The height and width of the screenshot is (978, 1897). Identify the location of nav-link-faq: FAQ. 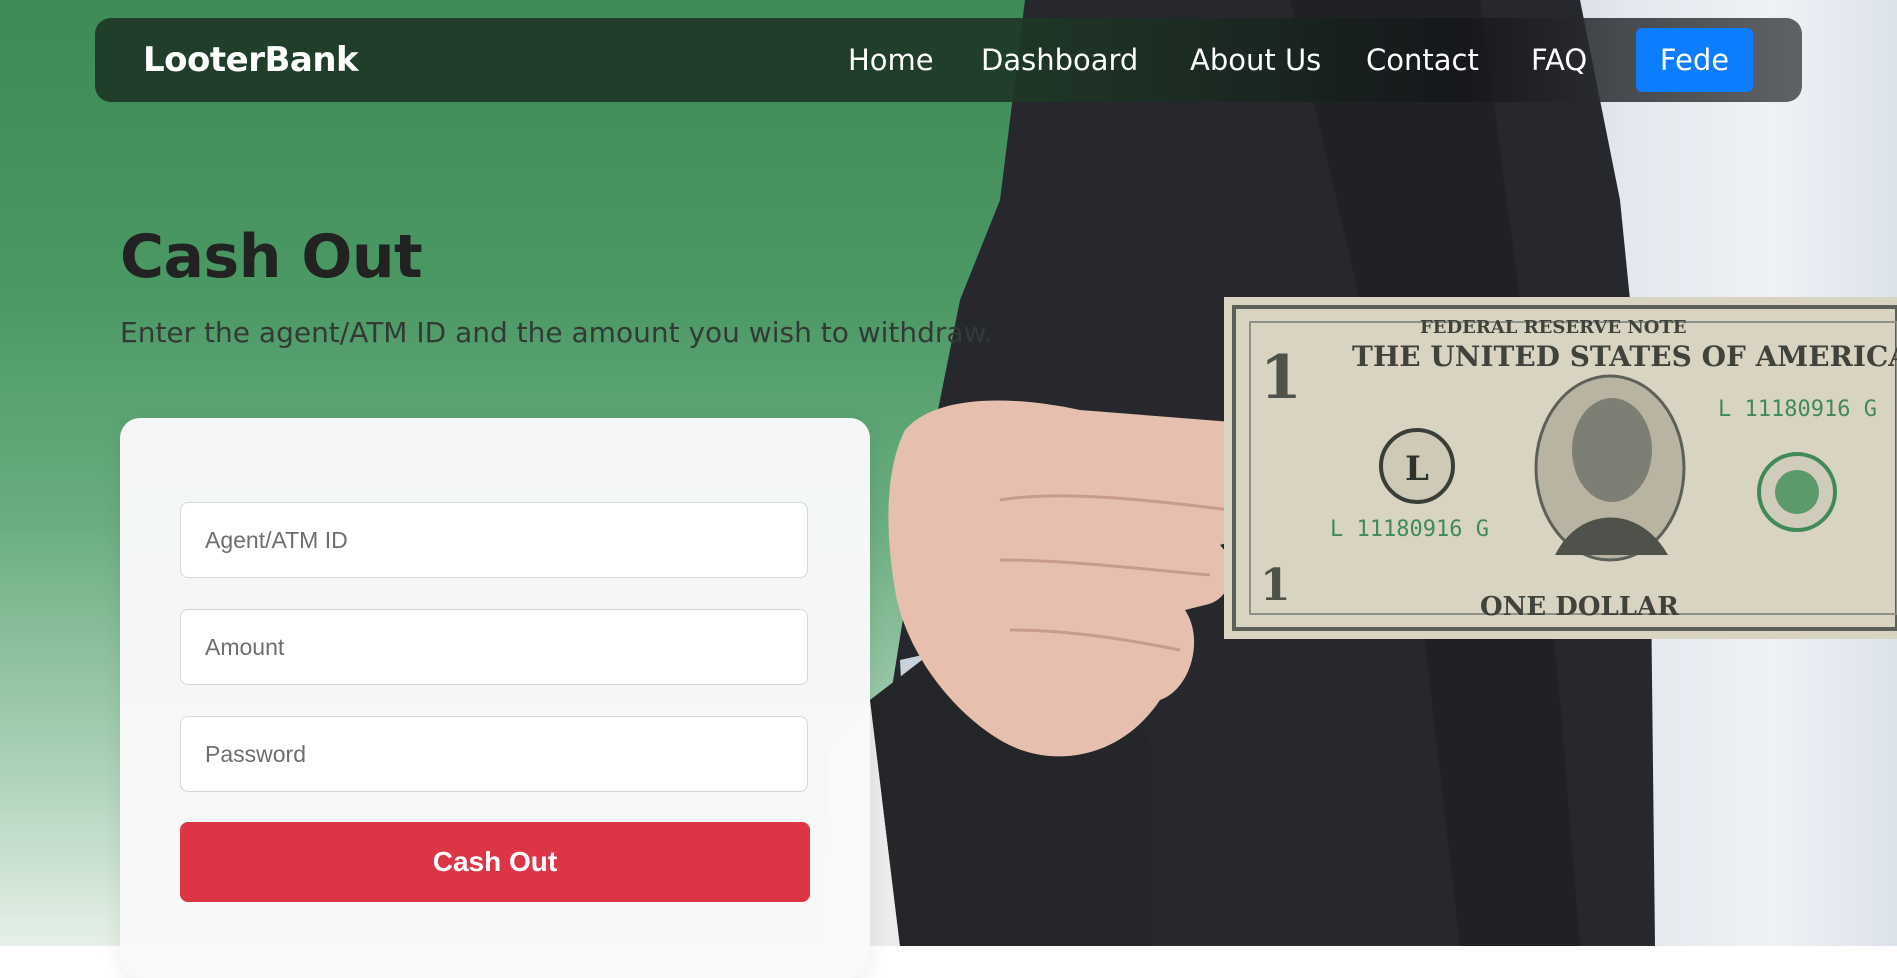
(1559, 60).